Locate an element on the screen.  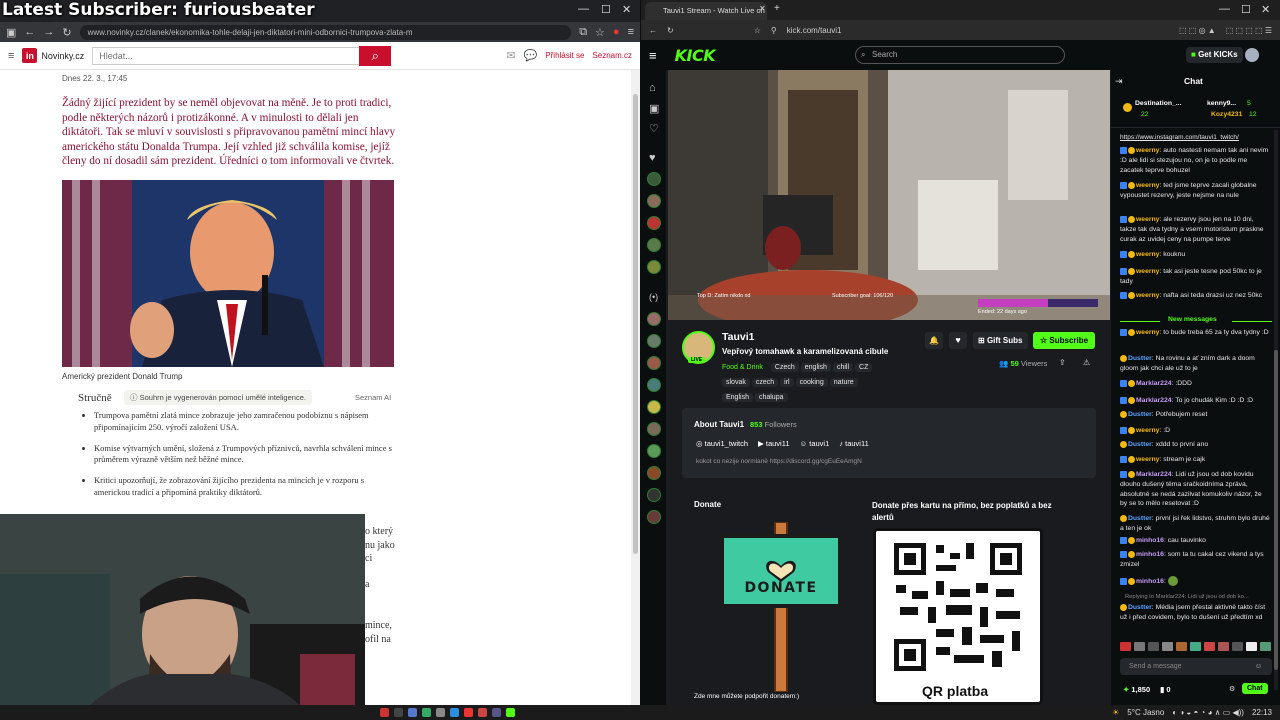
discord-link: ☺ tauvi1 is located at coordinates (815, 443).